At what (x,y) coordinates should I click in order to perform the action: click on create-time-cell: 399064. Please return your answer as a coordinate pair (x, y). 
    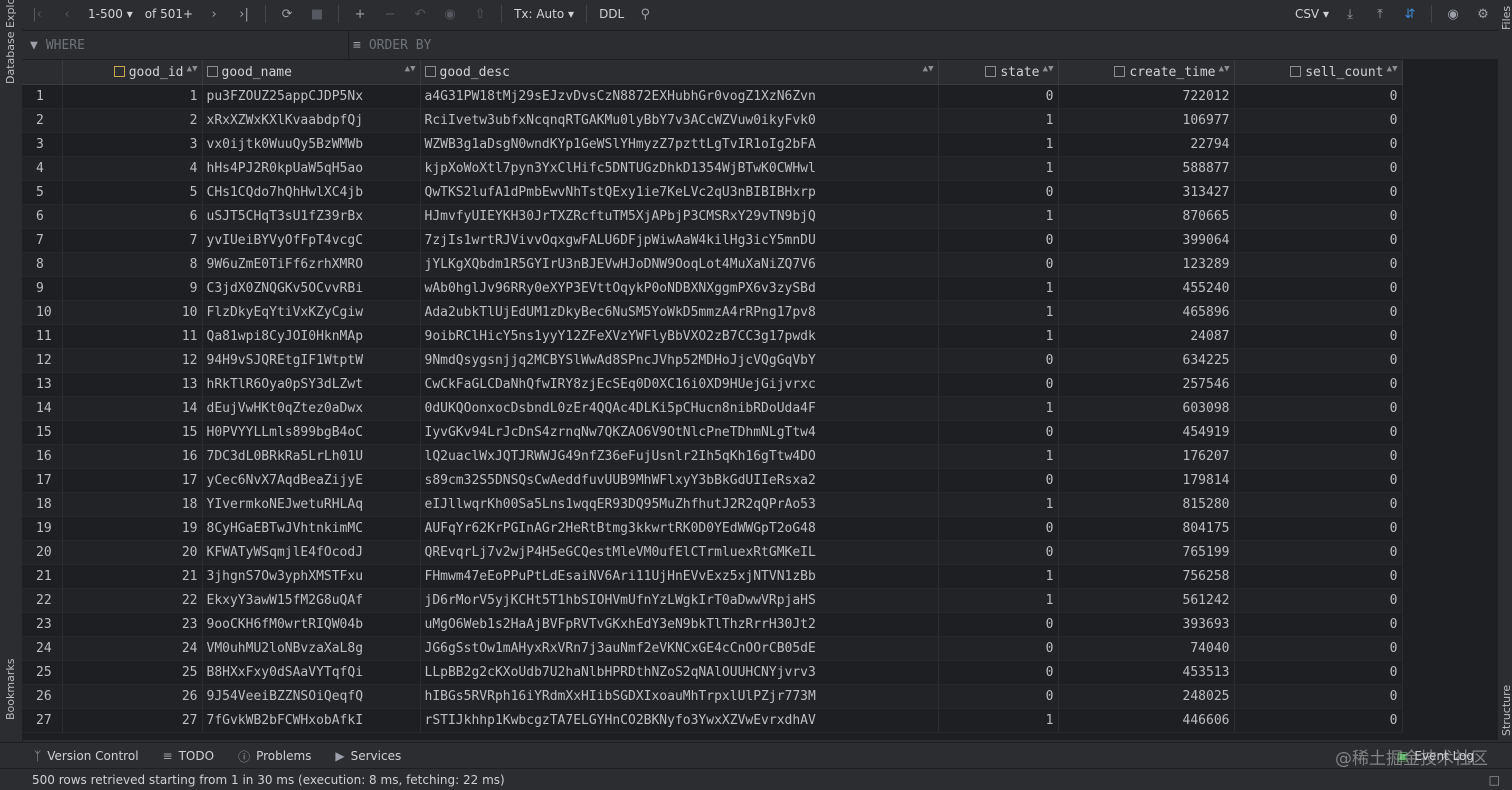
    Looking at the image, I should click on (1146, 240).